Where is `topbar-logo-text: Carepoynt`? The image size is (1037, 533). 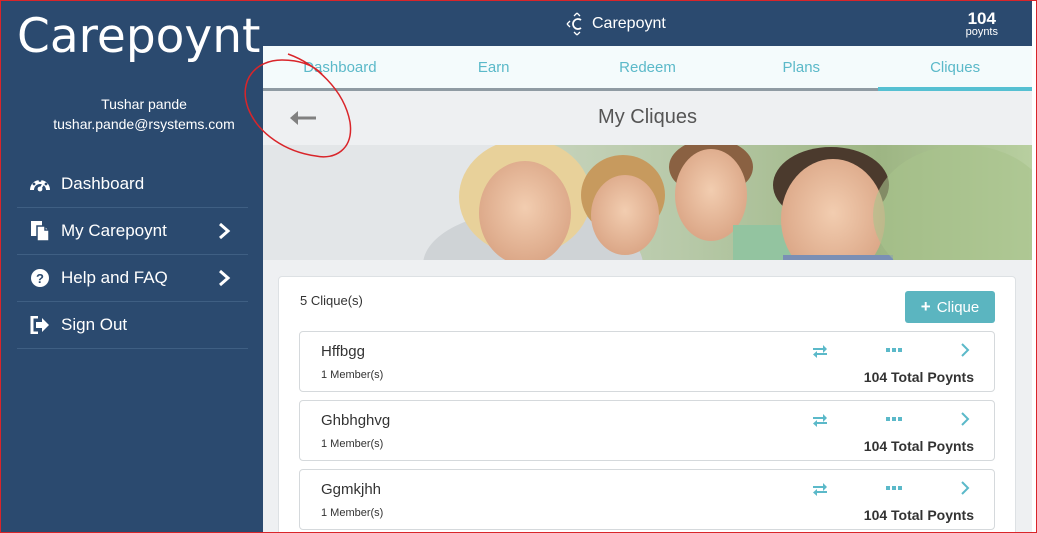
topbar-logo-text: Carepoynt is located at coordinates (629, 23).